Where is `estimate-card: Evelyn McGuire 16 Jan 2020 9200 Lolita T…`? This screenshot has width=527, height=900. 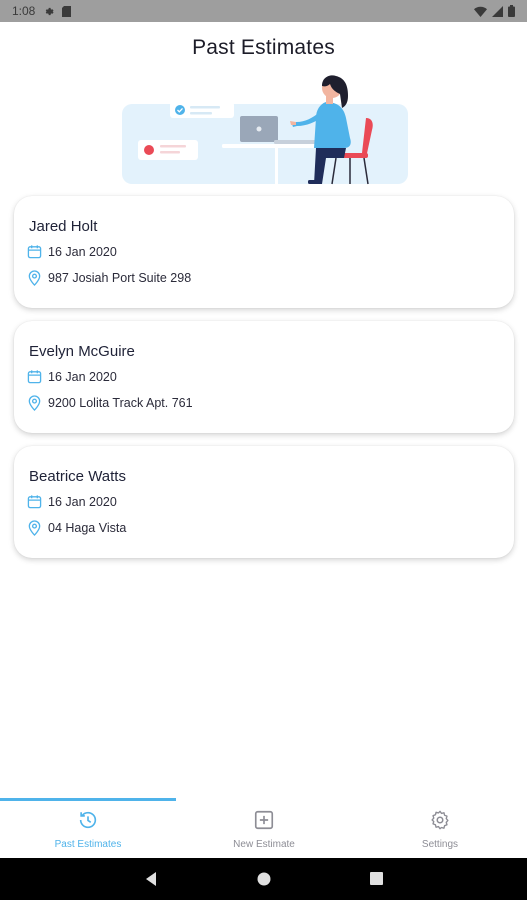 estimate-card: Evelyn McGuire 16 Jan 2020 9200 Lolita T… is located at coordinates (264, 377).